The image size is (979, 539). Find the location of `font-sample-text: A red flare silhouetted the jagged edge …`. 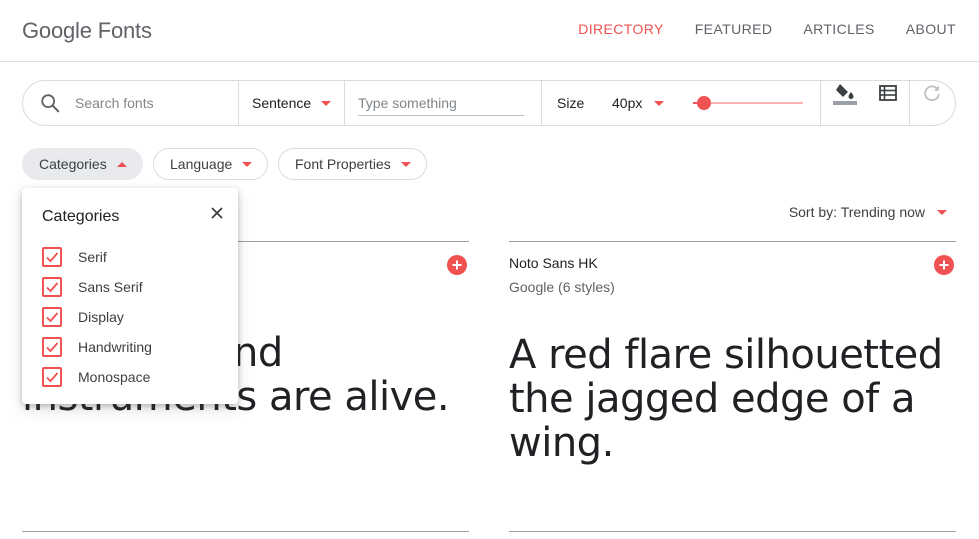

font-sample-text: A red flare silhouetted the jagged edge … is located at coordinates (729, 399).